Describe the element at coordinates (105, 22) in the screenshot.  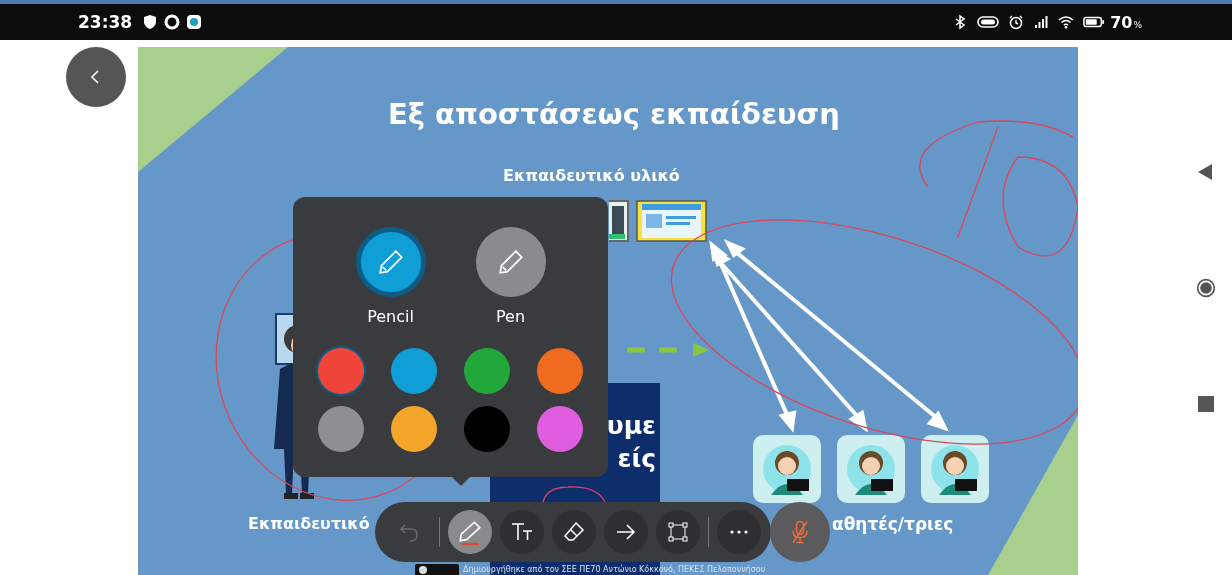
I see `status-time: 23:38` at that location.